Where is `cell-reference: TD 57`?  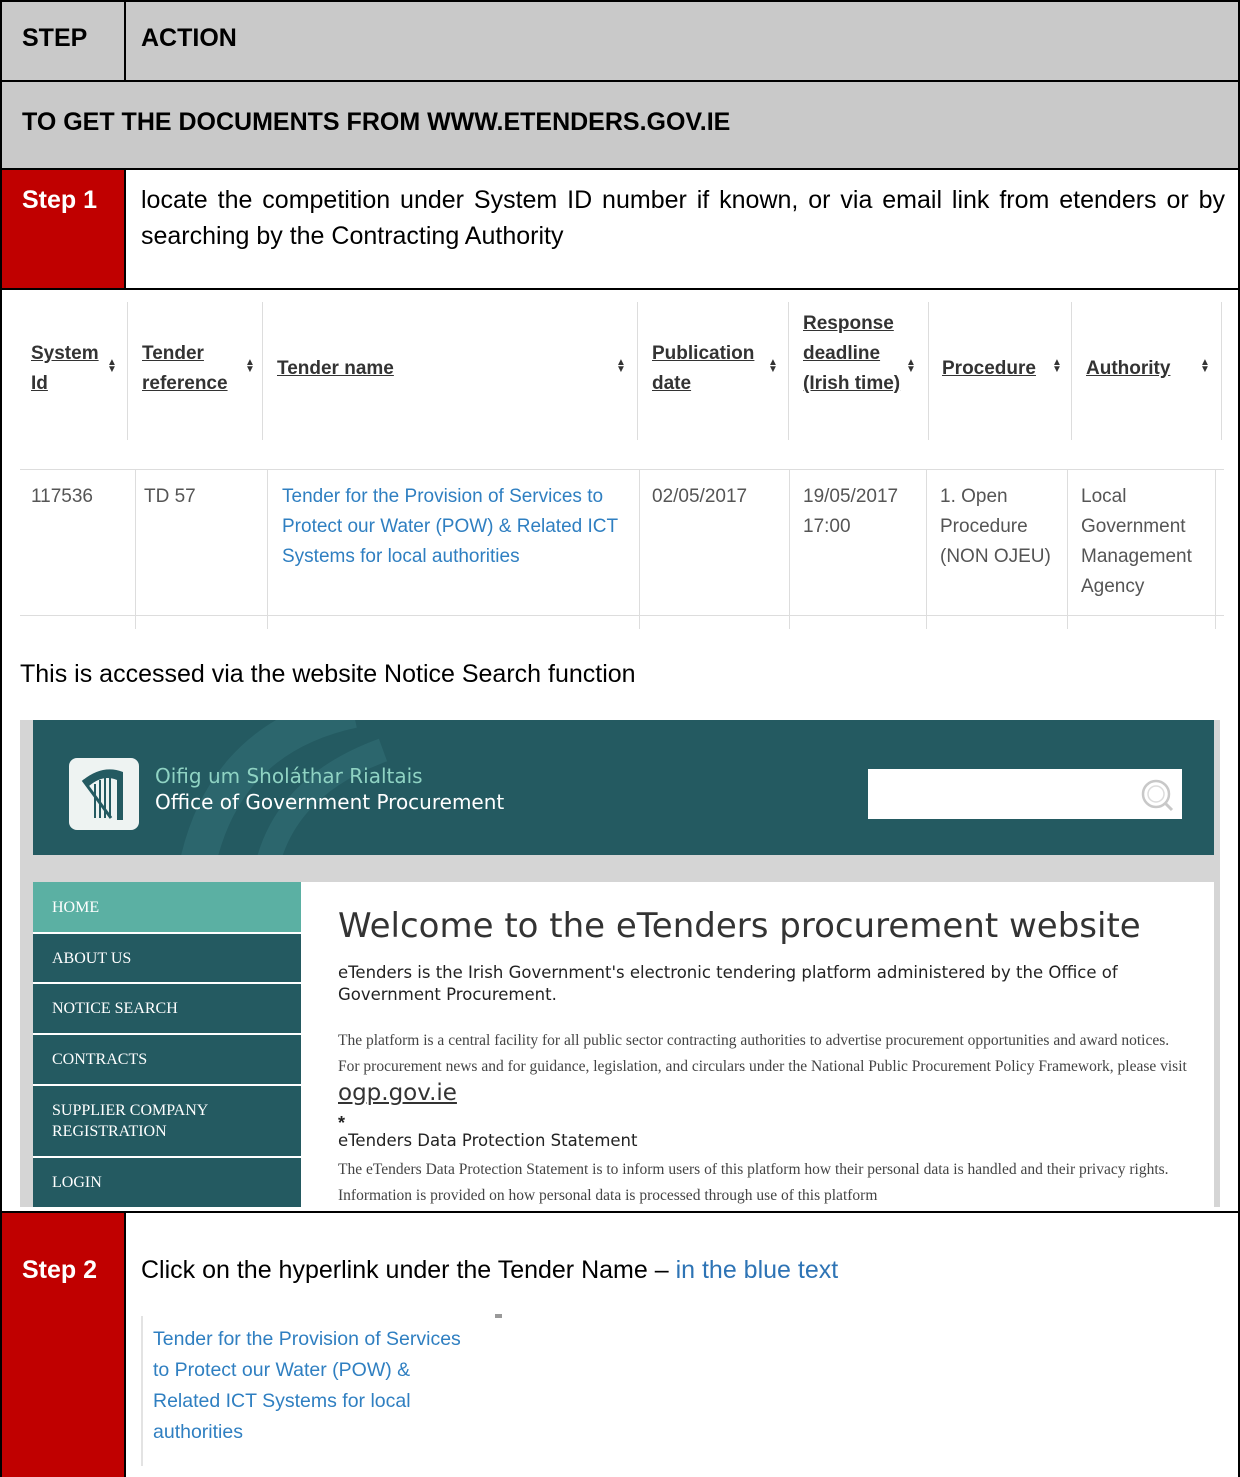 cell-reference: TD 57 is located at coordinates (170, 496).